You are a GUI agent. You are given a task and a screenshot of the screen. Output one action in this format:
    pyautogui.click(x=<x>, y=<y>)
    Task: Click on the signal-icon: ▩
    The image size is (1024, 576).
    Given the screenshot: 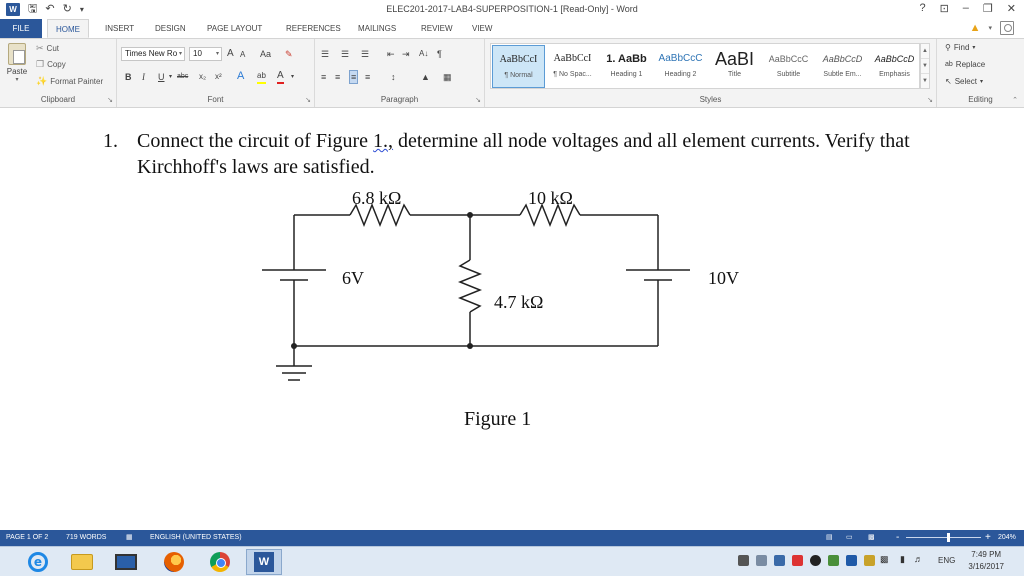 What is the action you would take?
    pyautogui.click(x=884, y=559)
    